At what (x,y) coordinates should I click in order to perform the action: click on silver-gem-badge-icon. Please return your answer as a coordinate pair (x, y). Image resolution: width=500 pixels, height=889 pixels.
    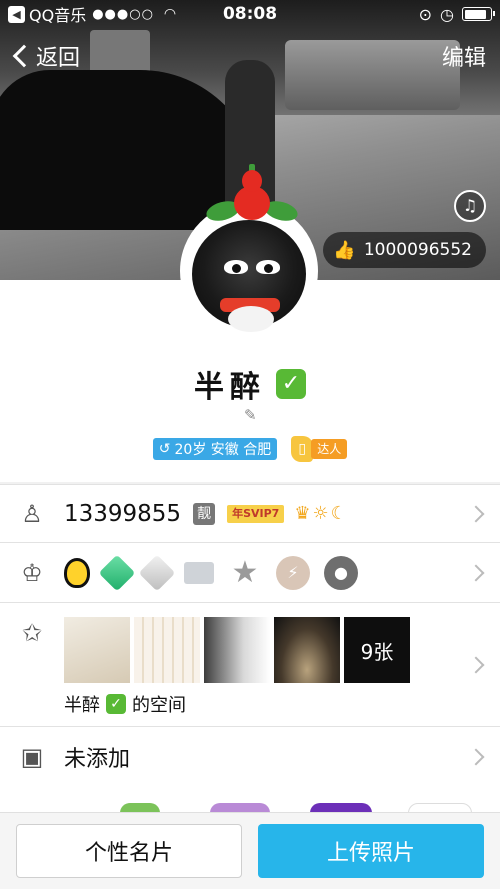
    Looking at the image, I should click on (157, 572).